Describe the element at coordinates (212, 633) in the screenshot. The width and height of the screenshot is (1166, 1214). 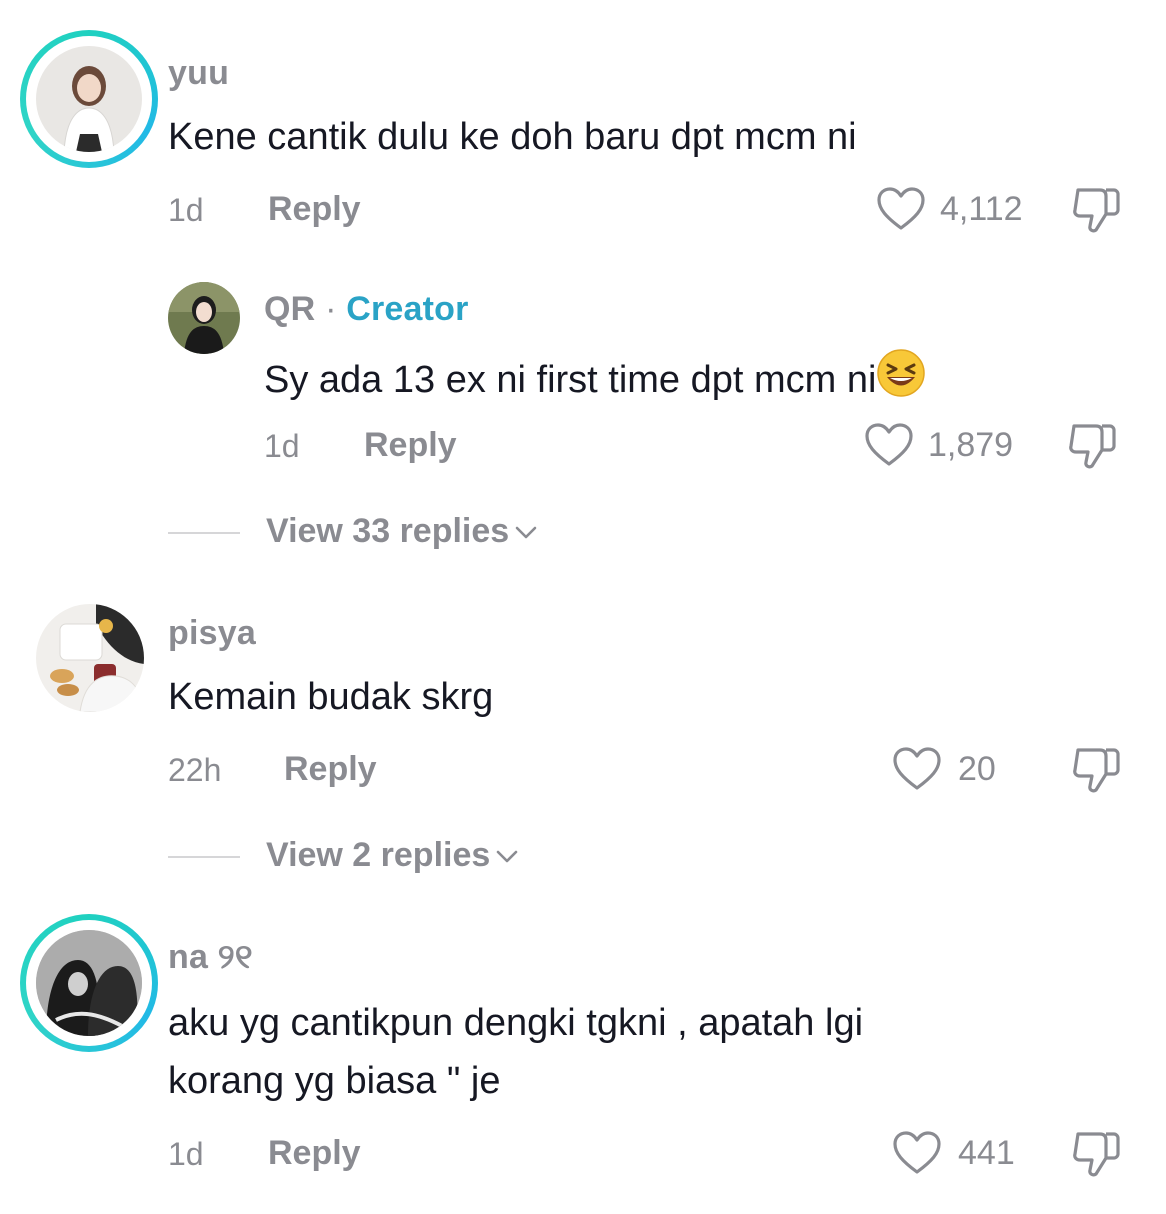
I see `comment-username: pisya` at that location.